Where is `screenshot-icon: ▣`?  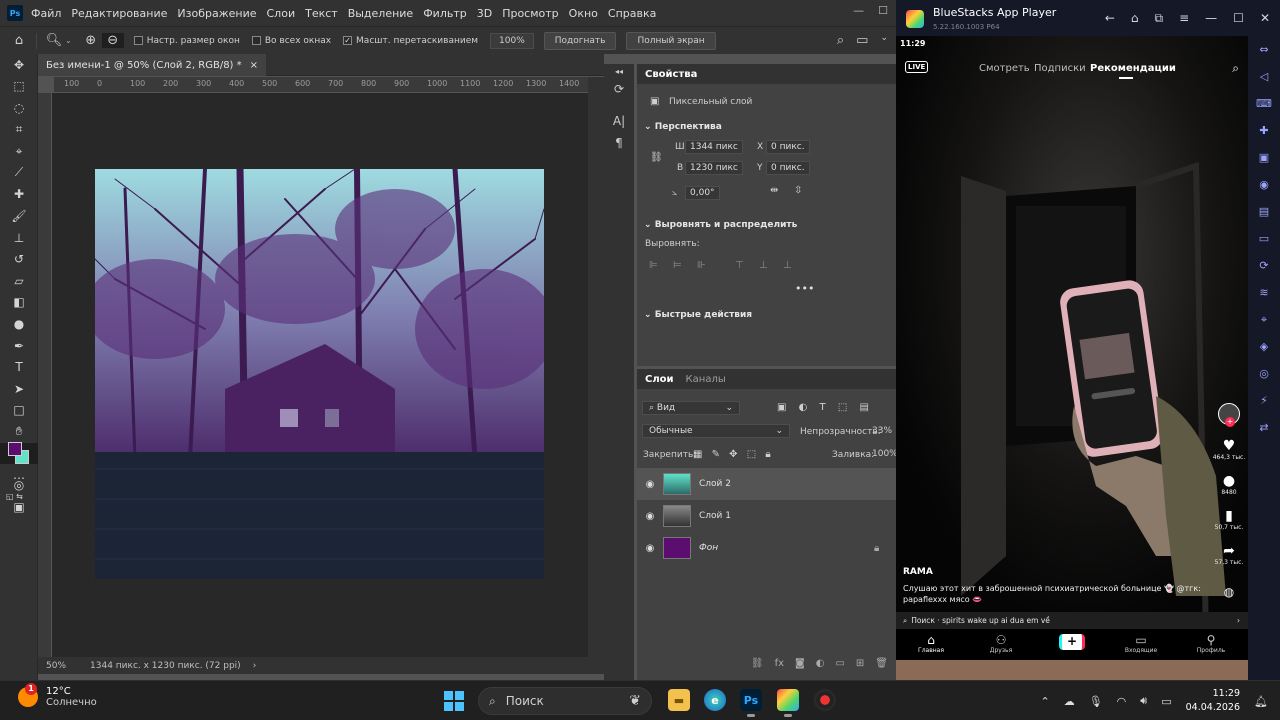 screenshot-icon: ▣ is located at coordinates (1264, 157).